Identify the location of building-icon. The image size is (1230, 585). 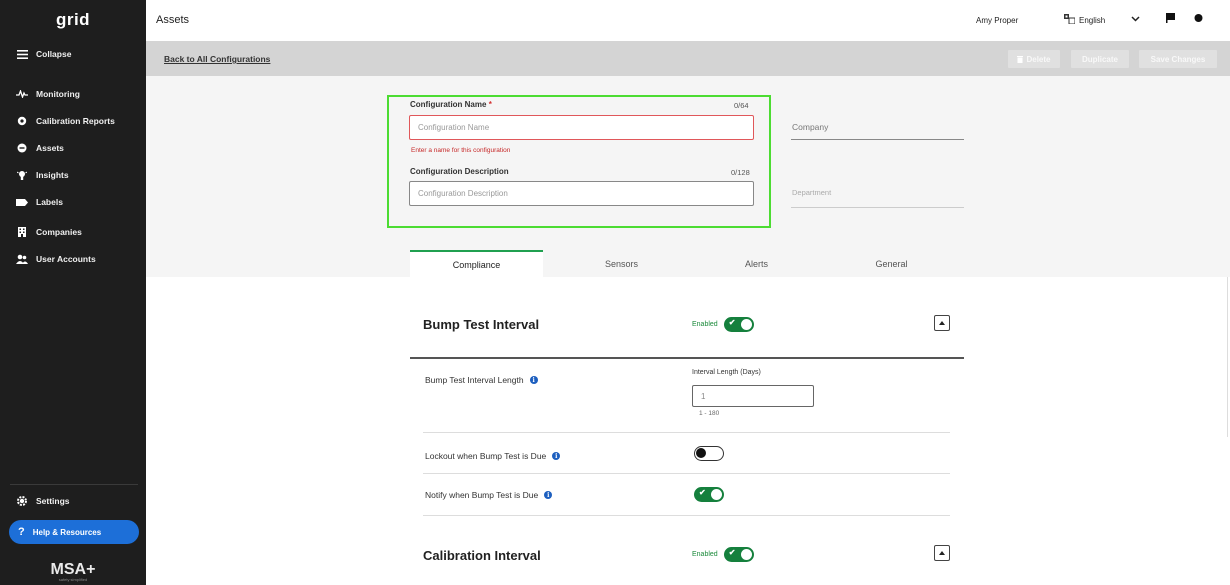
(22, 232).